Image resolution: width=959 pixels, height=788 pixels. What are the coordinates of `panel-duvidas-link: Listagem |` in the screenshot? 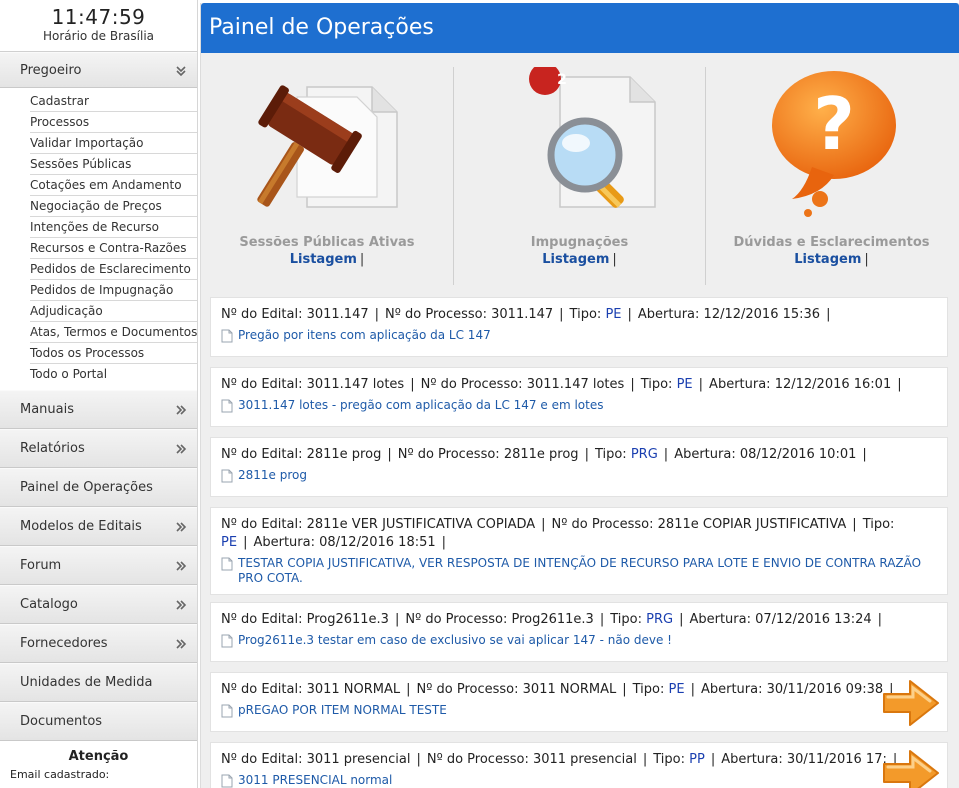 It's located at (831, 259).